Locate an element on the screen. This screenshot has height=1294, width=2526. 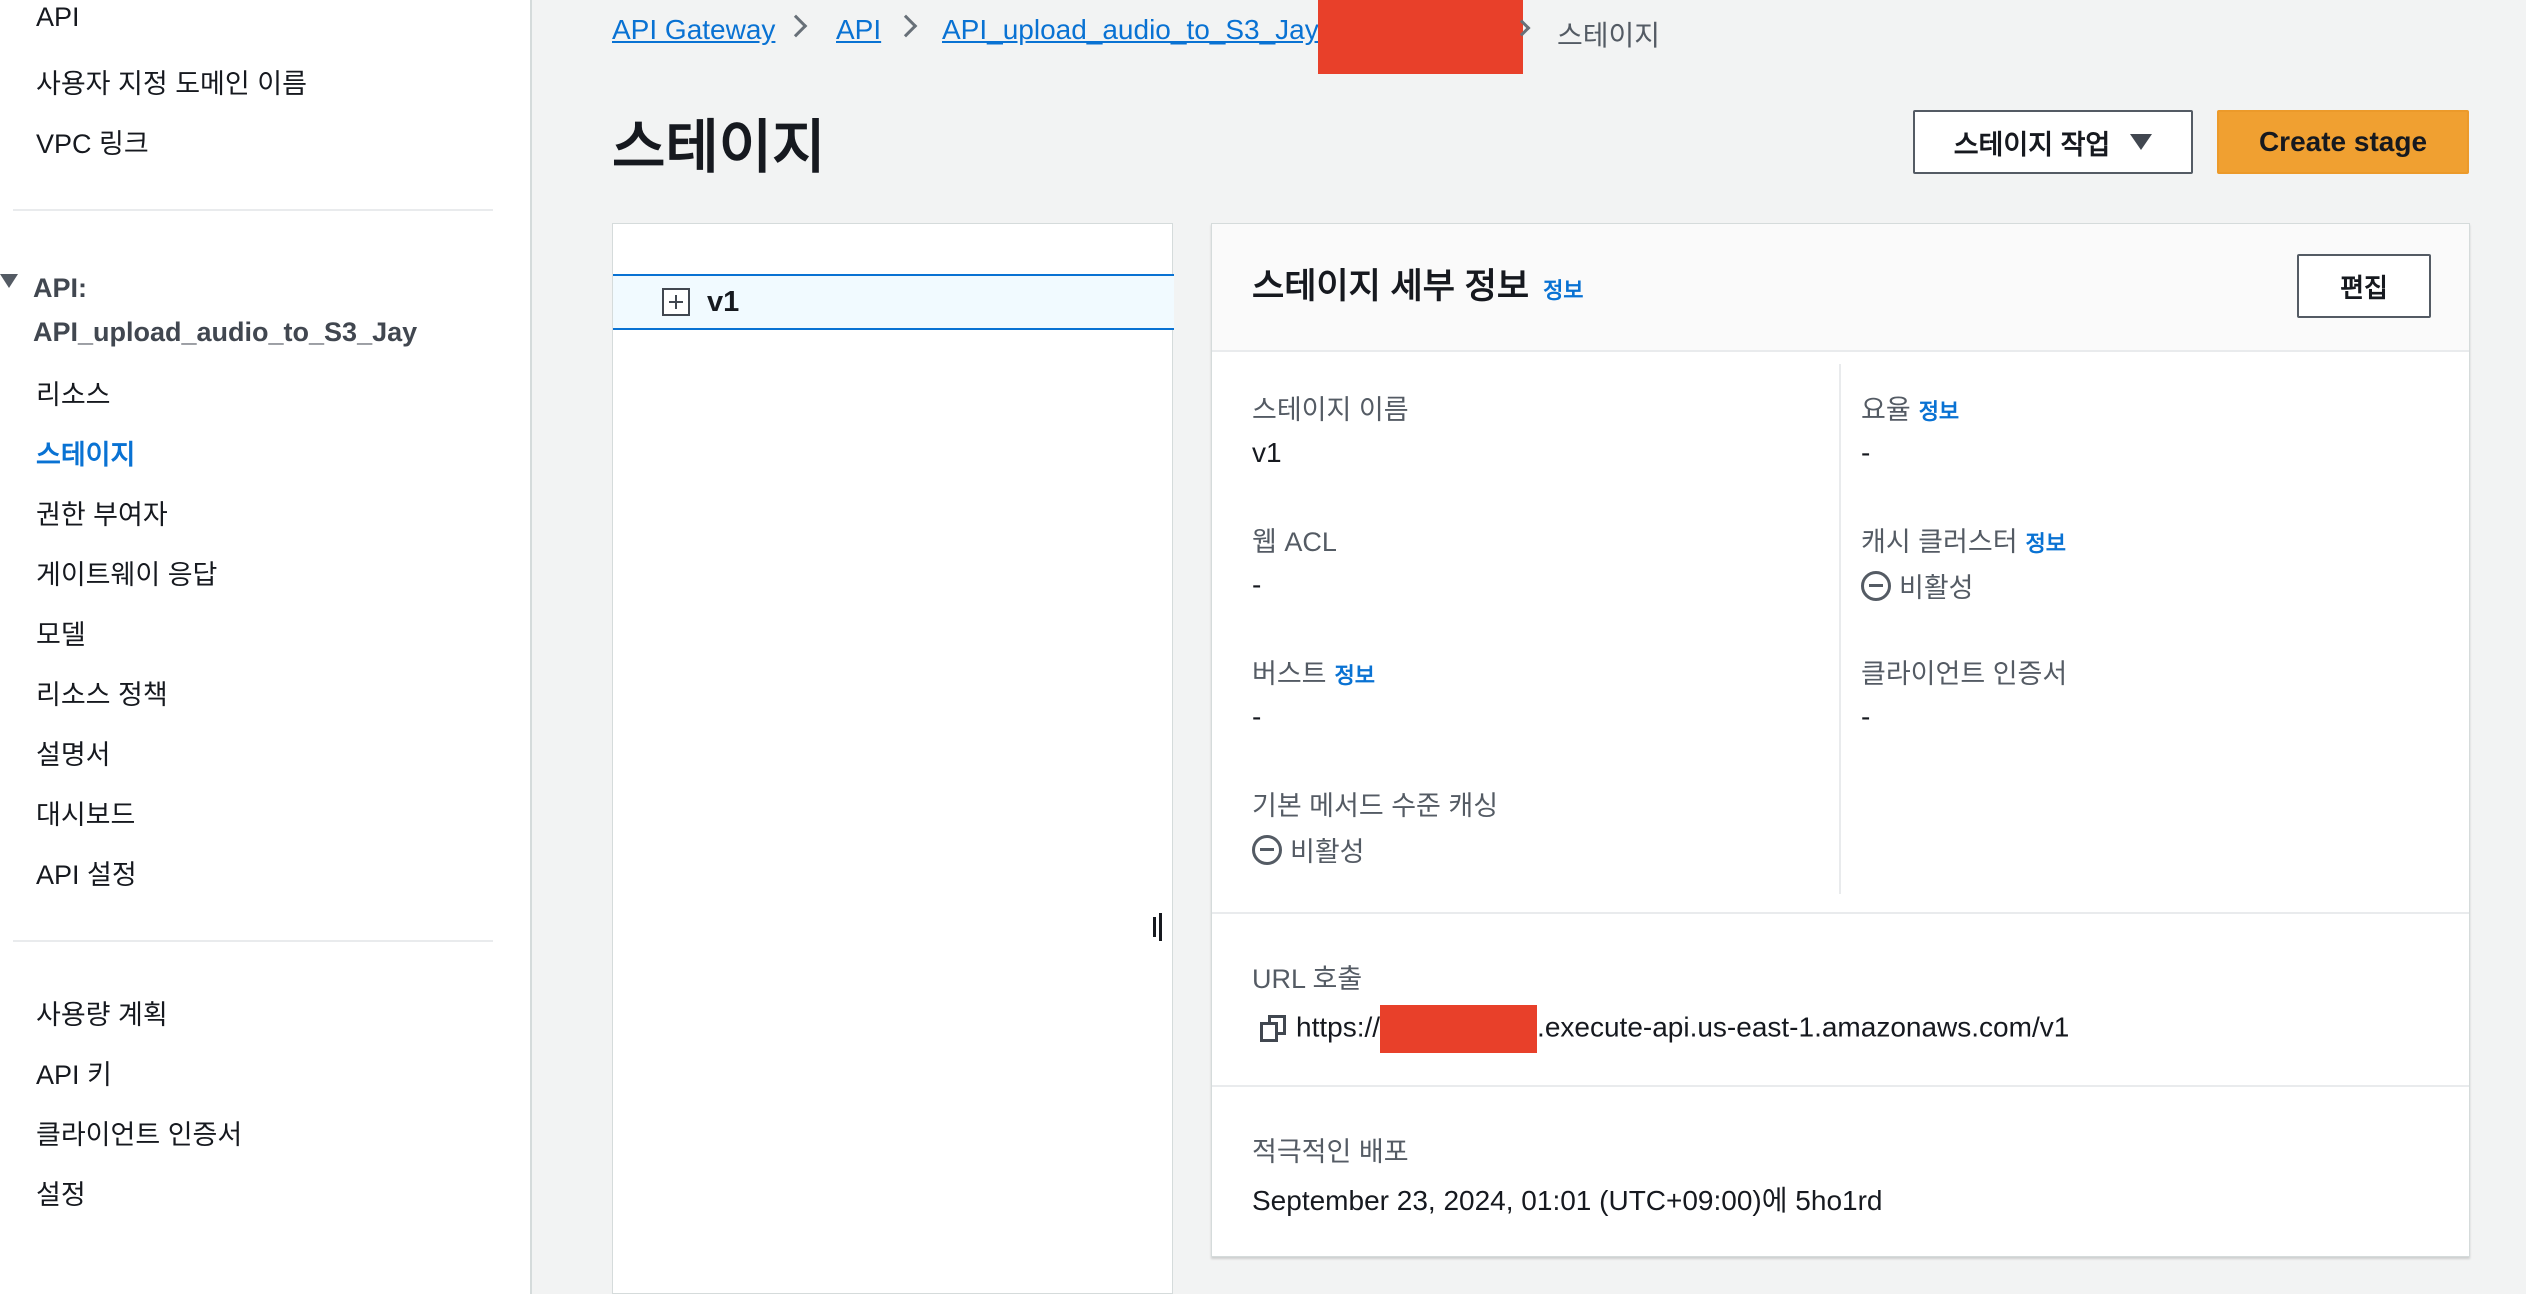
client-cert-value: - is located at coordinates (1866, 716).